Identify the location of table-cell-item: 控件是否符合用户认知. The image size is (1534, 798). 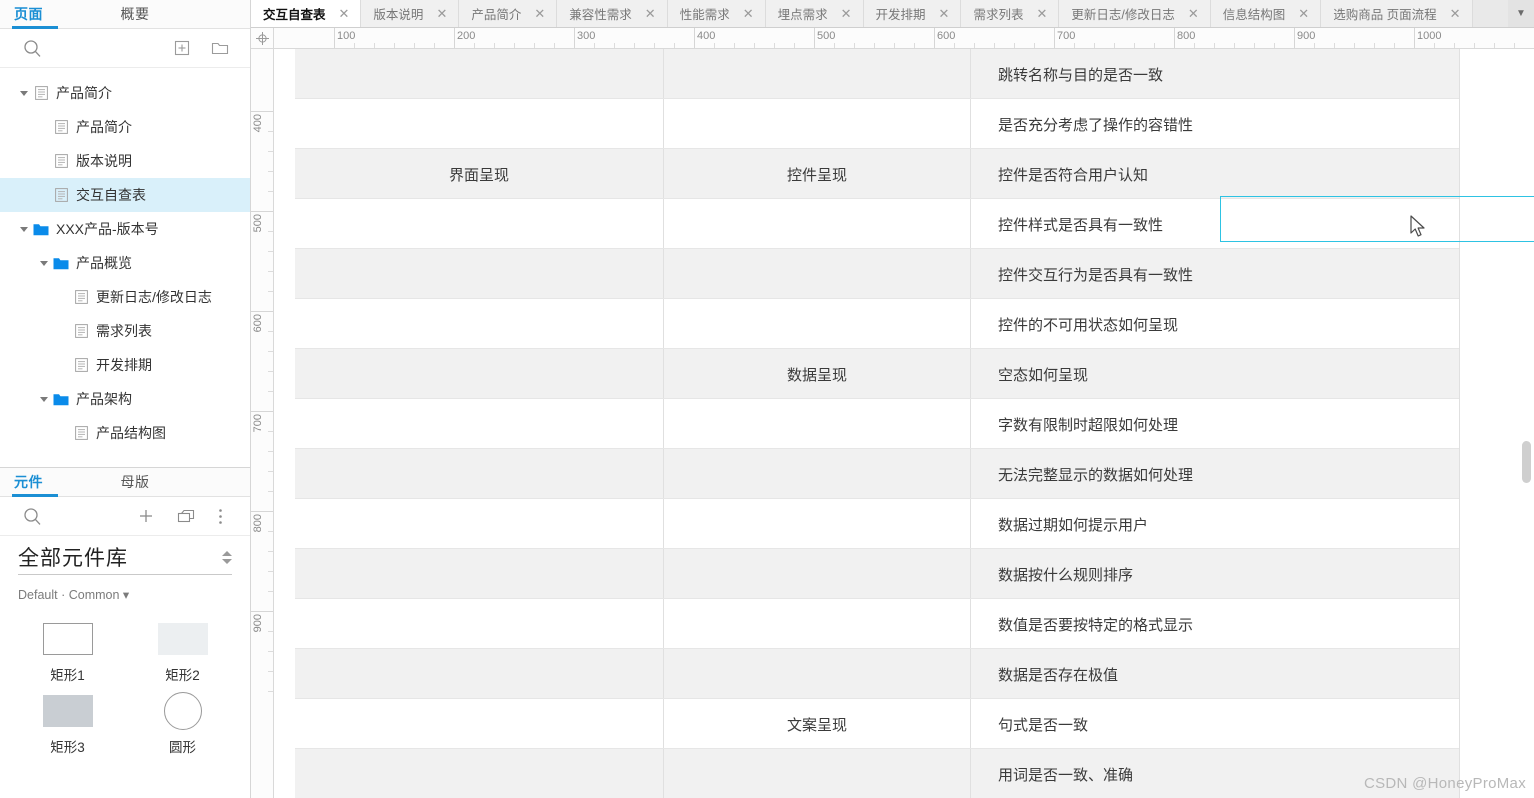
(1214, 174).